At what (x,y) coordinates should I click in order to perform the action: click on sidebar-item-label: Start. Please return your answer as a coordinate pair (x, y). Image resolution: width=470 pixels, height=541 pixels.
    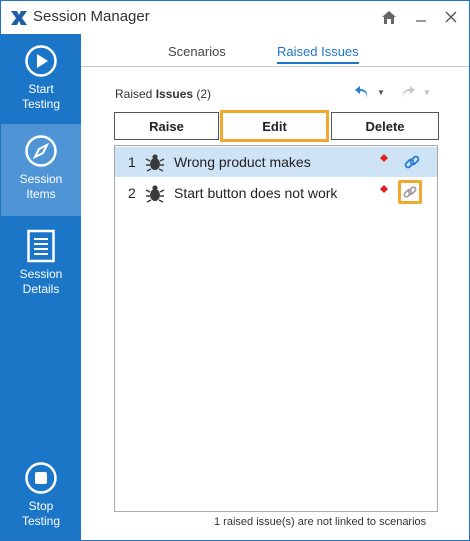
    Looking at the image, I should click on (41, 89).